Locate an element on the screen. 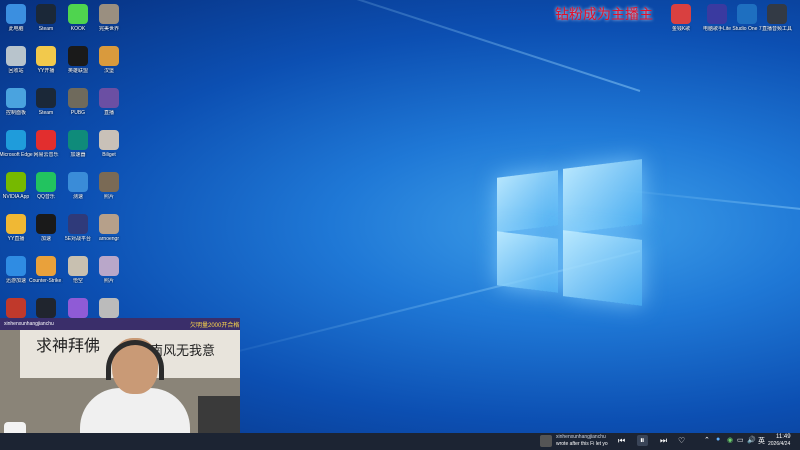  desktop-icon-label: 汉堡 is located at coordinates (108, 71).